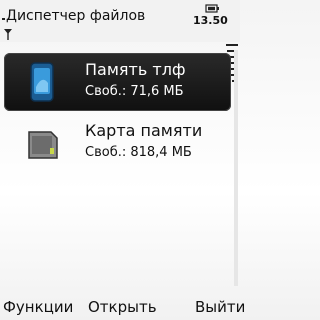  I want to click on item-free-space: Своб.: 71,6 МБ, so click(134, 91).